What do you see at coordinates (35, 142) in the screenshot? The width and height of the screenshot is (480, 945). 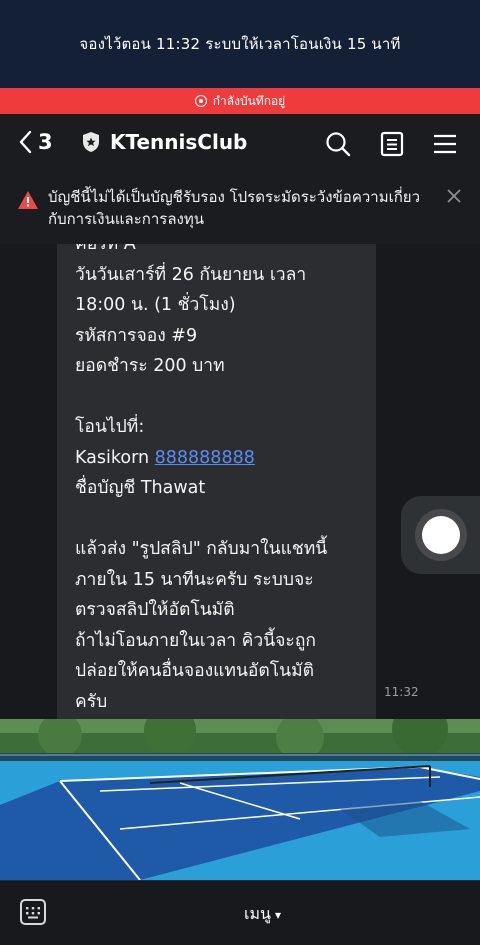 I see `back-button: 3` at bounding box center [35, 142].